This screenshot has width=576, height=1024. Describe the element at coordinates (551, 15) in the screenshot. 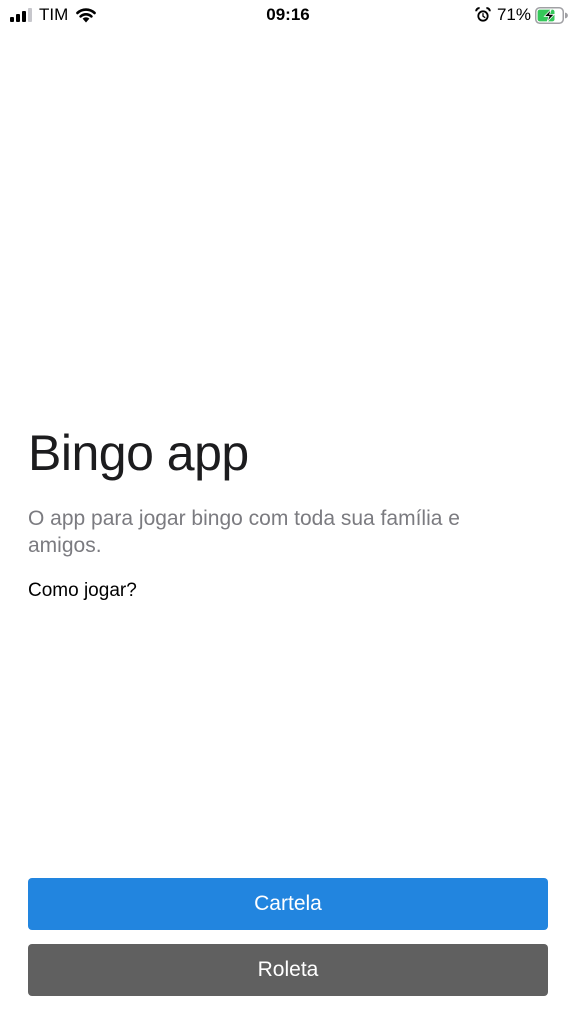

I see `battery-charging-icon` at that location.